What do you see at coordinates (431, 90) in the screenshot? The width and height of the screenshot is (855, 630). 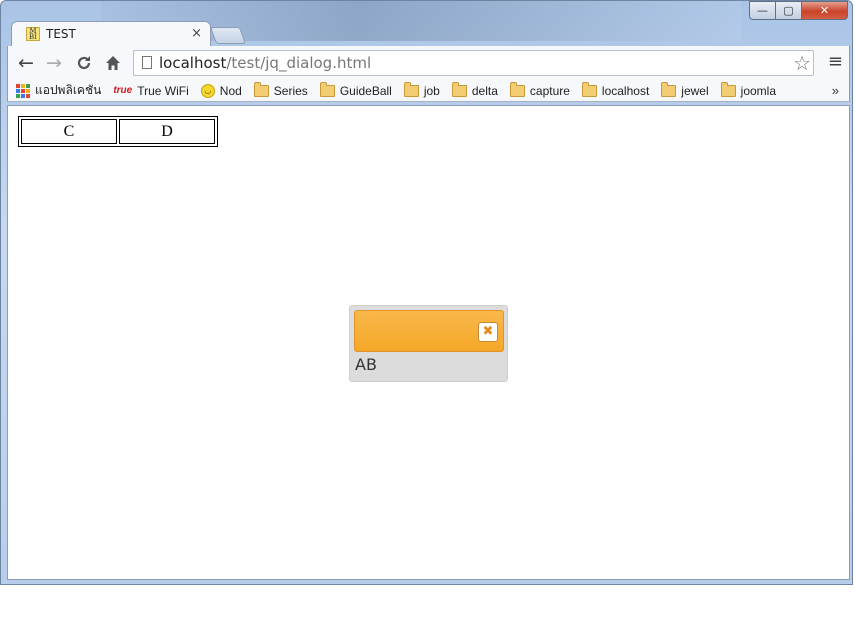 I see `bookmark-label: job` at bounding box center [431, 90].